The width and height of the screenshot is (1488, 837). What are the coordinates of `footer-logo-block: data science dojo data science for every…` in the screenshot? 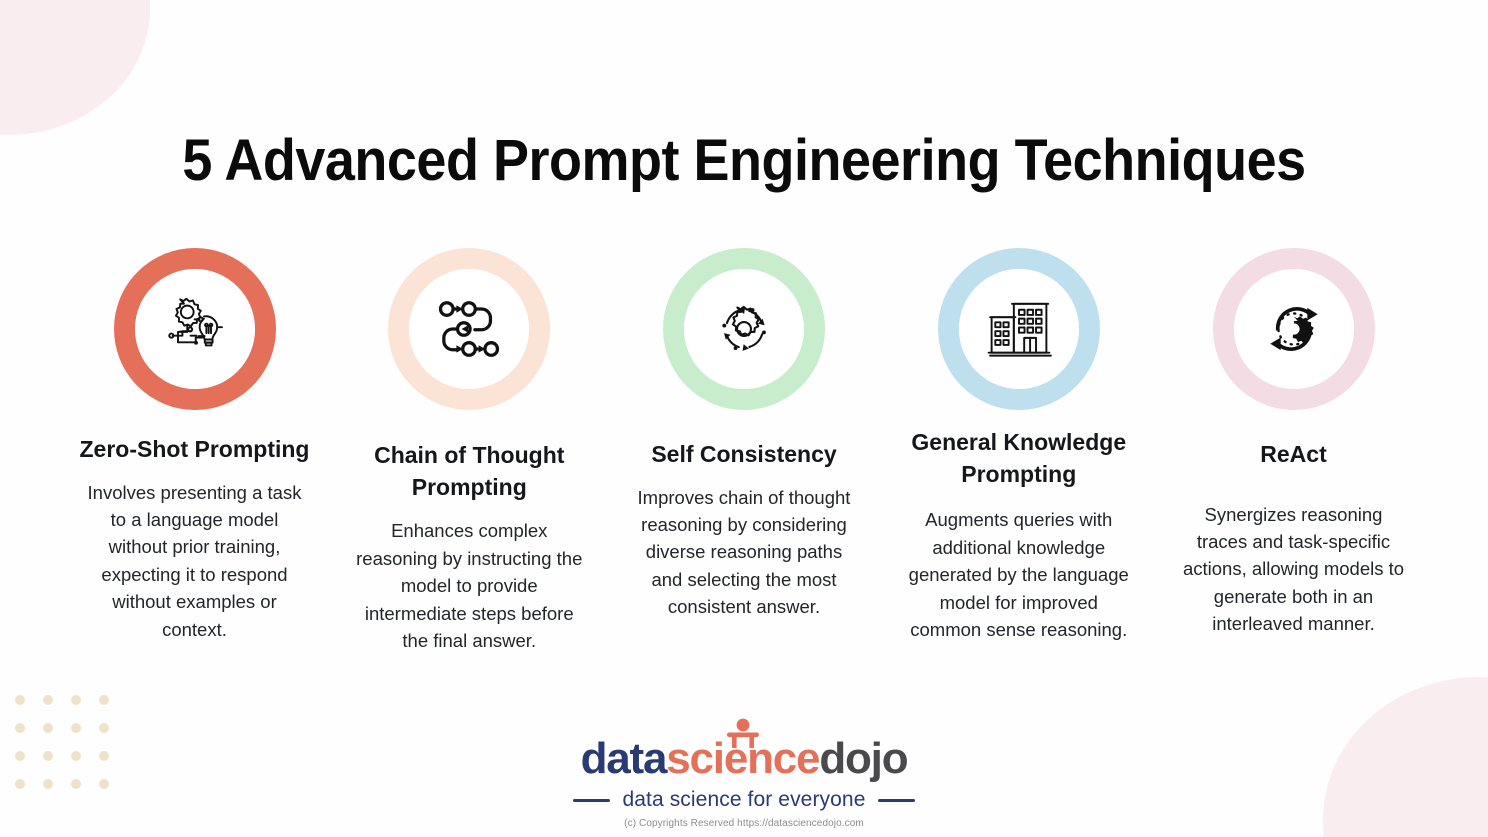 It's located at (744, 773).